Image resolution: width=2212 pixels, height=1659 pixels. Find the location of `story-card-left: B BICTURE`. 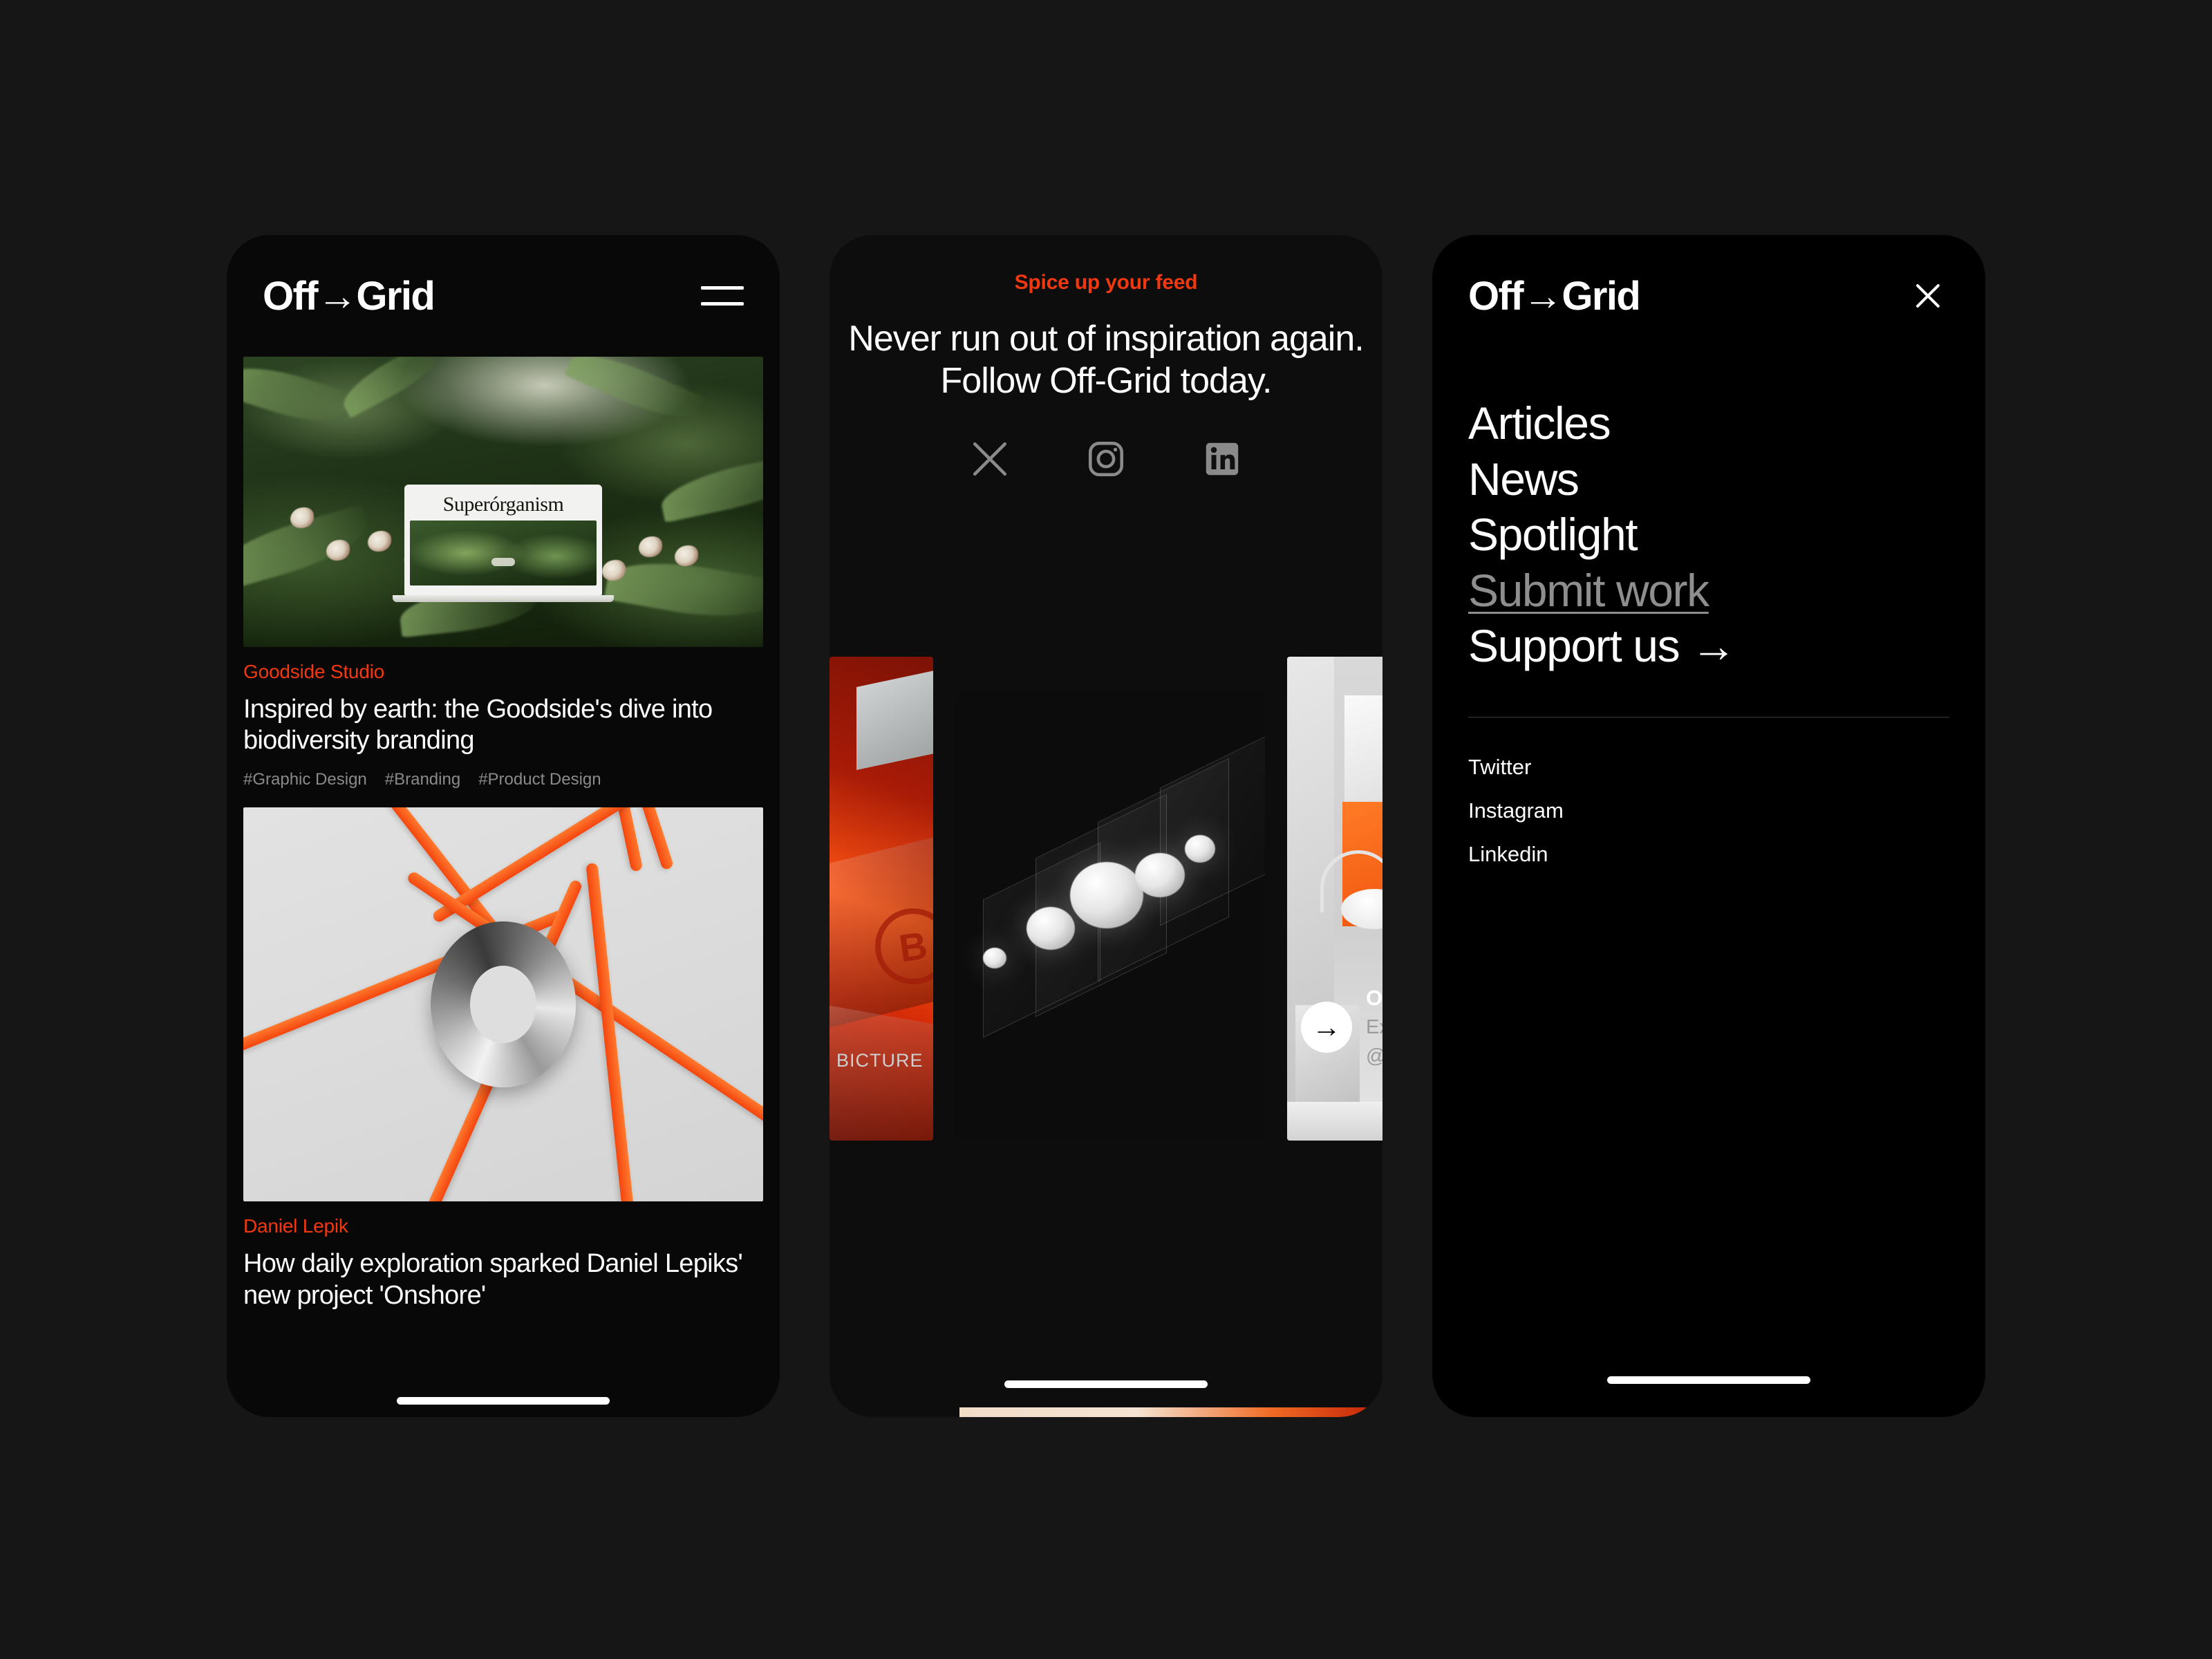

story-card-left: B BICTURE is located at coordinates (882, 899).